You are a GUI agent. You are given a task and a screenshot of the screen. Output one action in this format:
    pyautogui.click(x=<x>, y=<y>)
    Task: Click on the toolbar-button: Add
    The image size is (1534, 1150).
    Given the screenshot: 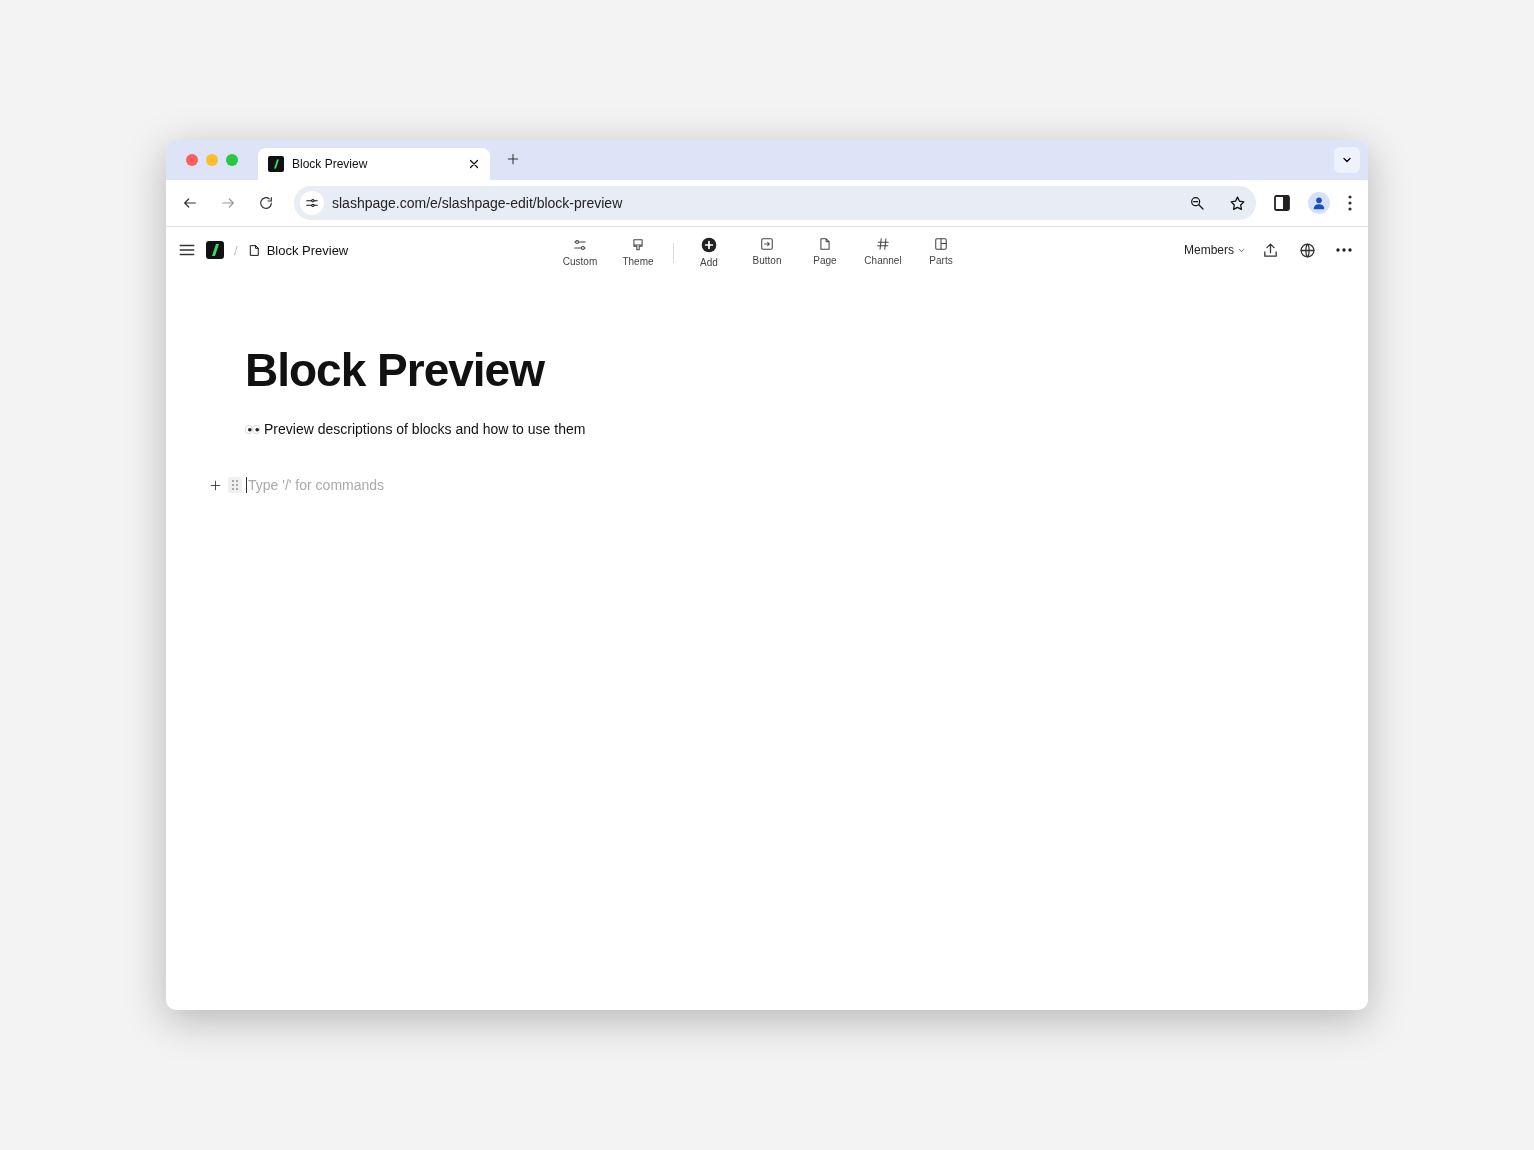 What is the action you would take?
    pyautogui.click(x=709, y=252)
    